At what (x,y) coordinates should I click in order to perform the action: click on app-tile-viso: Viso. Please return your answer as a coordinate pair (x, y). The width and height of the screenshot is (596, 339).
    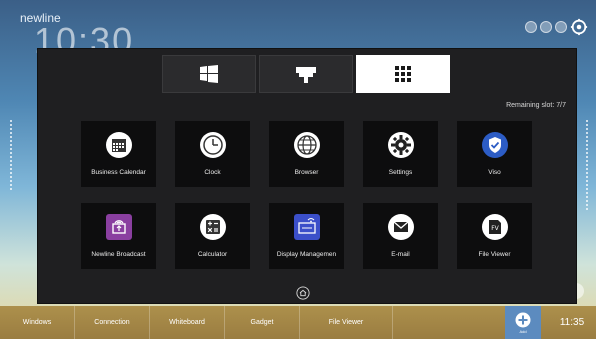
    Looking at the image, I should click on (494, 154).